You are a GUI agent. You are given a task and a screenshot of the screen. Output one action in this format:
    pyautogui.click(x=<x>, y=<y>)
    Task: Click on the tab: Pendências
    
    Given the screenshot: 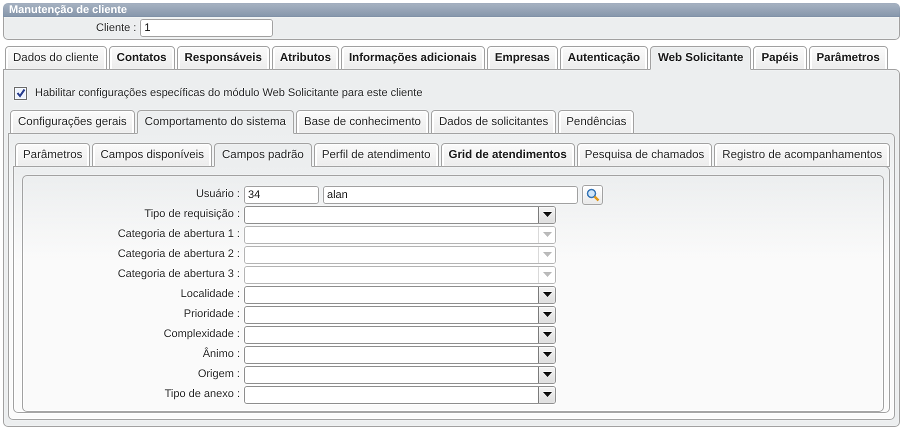 What is the action you would take?
    pyautogui.click(x=596, y=122)
    